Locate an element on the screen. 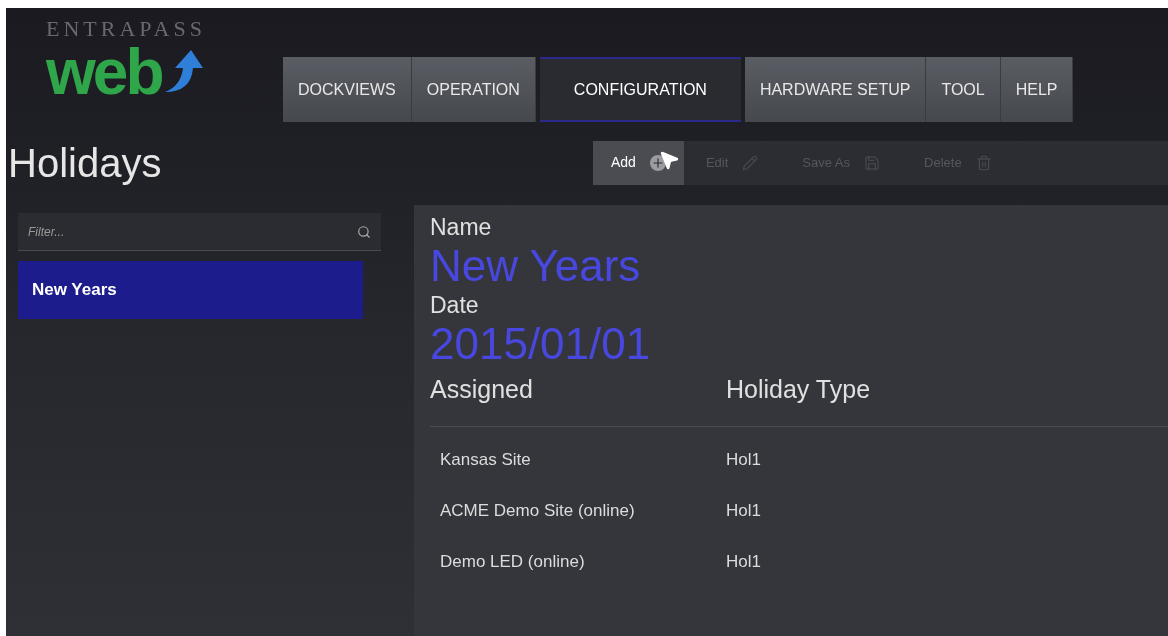 This screenshot has height=636, width=1168. pencil-icon is located at coordinates (750, 162).